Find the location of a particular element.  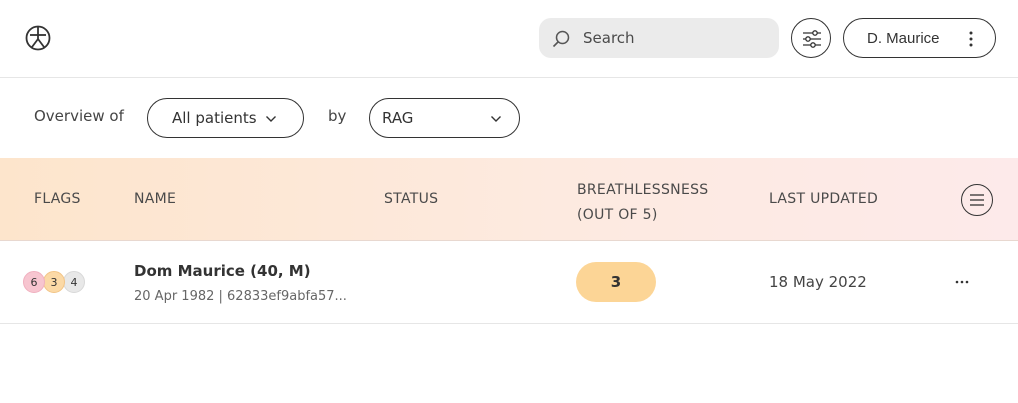

column-header-status: STATUS is located at coordinates (411, 199).